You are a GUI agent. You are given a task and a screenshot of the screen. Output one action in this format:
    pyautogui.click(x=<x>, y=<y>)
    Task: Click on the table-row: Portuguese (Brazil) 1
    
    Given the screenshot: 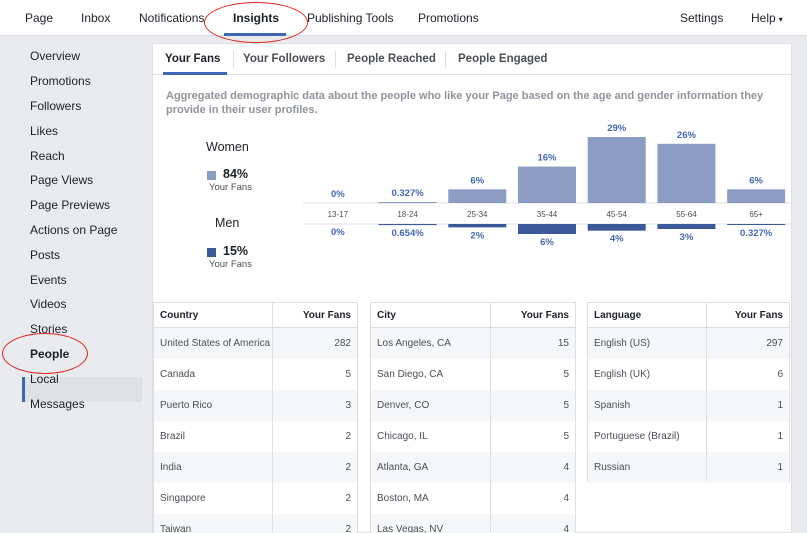 What is the action you would take?
    pyautogui.click(x=688, y=436)
    